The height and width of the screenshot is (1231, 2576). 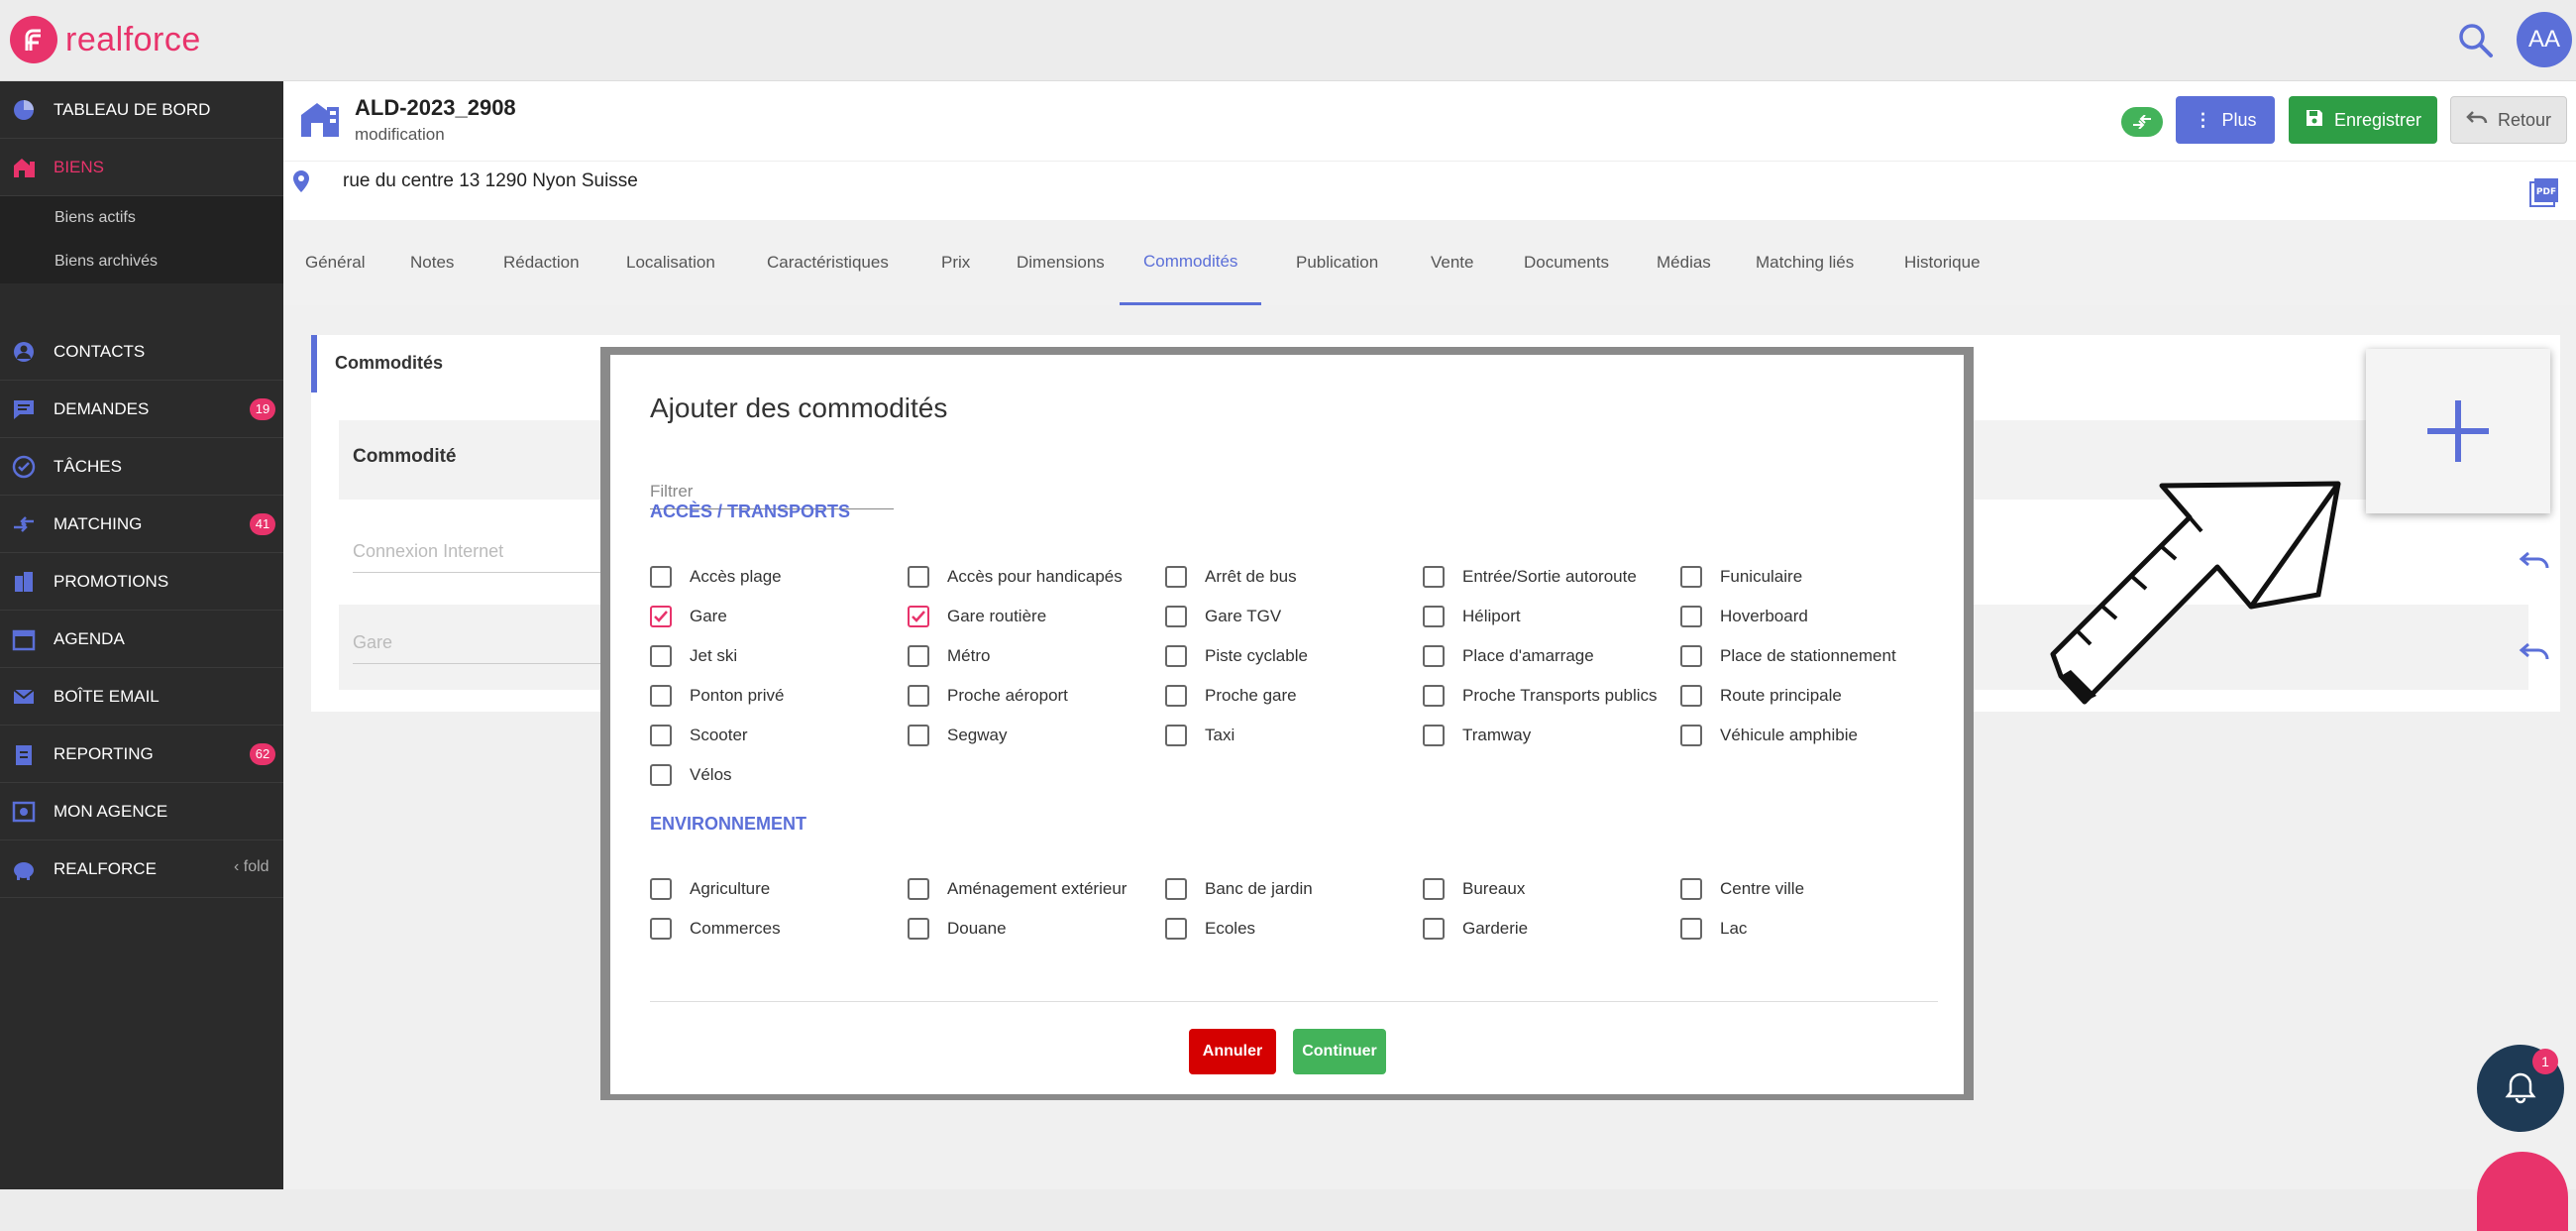 What do you see at coordinates (541, 262) in the screenshot?
I see `tab-rédaction: Rédaction` at bounding box center [541, 262].